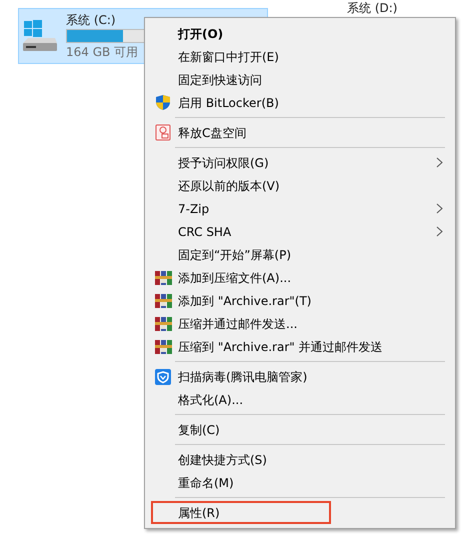 The height and width of the screenshot is (551, 463). What do you see at coordinates (300, 346) in the screenshot?
I see `menu-item: 压缩到 "Archive.rar" 并通过邮件发送` at bounding box center [300, 346].